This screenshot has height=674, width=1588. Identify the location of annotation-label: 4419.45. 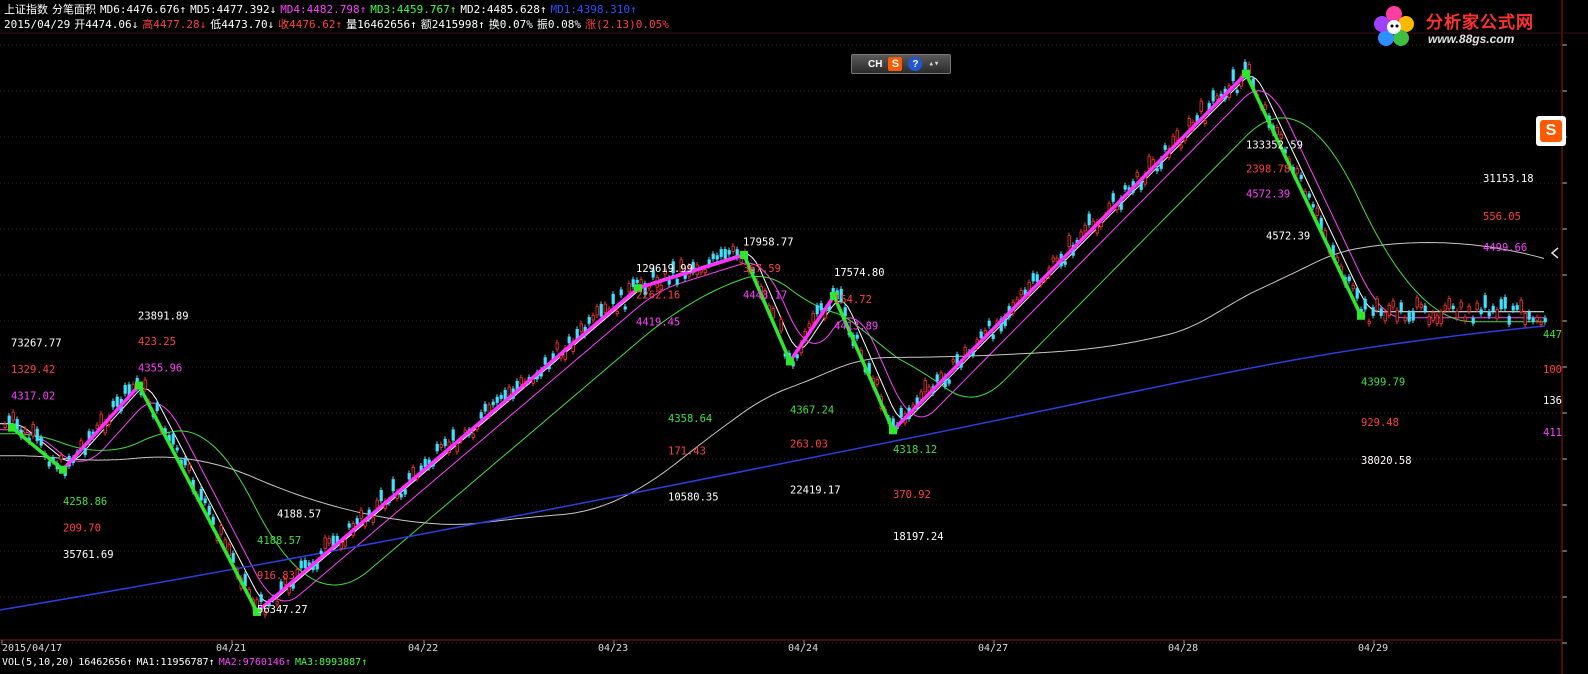
(658, 322).